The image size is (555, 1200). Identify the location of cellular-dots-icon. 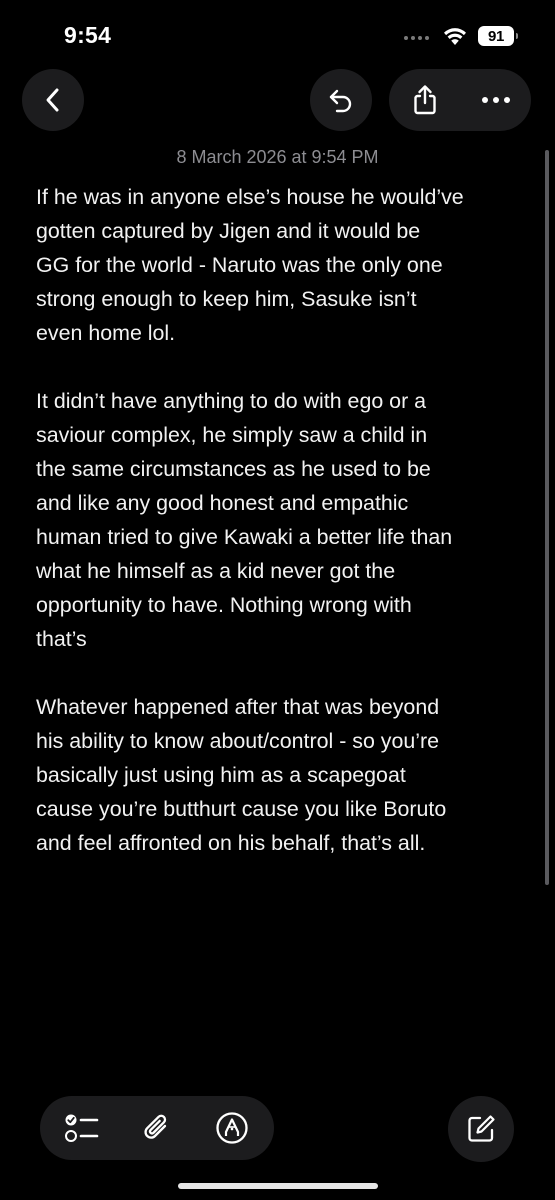
(416, 38).